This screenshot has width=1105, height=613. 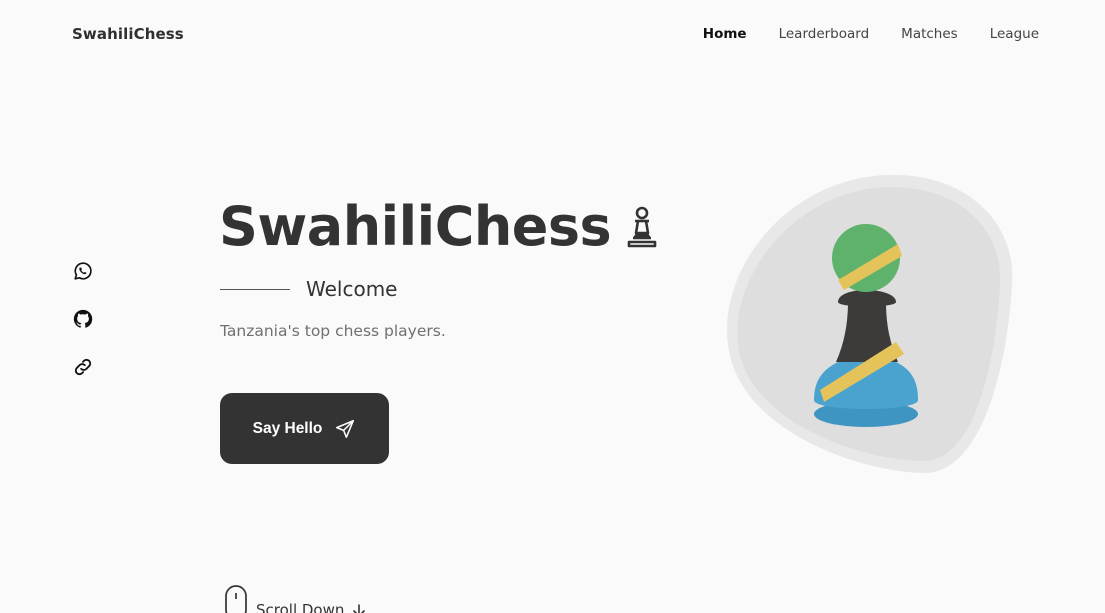 I want to click on nav-matches: Matches, so click(x=929, y=34).